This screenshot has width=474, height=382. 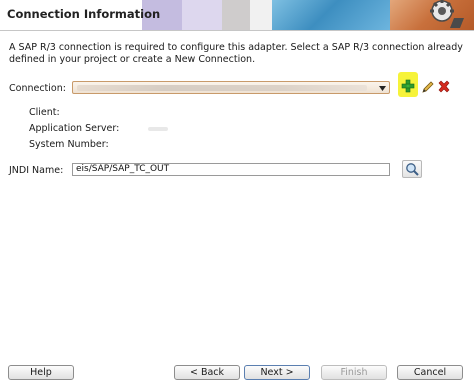 What do you see at coordinates (277, 372) in the screenshot?
I see `next-button: Next >` at bounding box center [277, 372].